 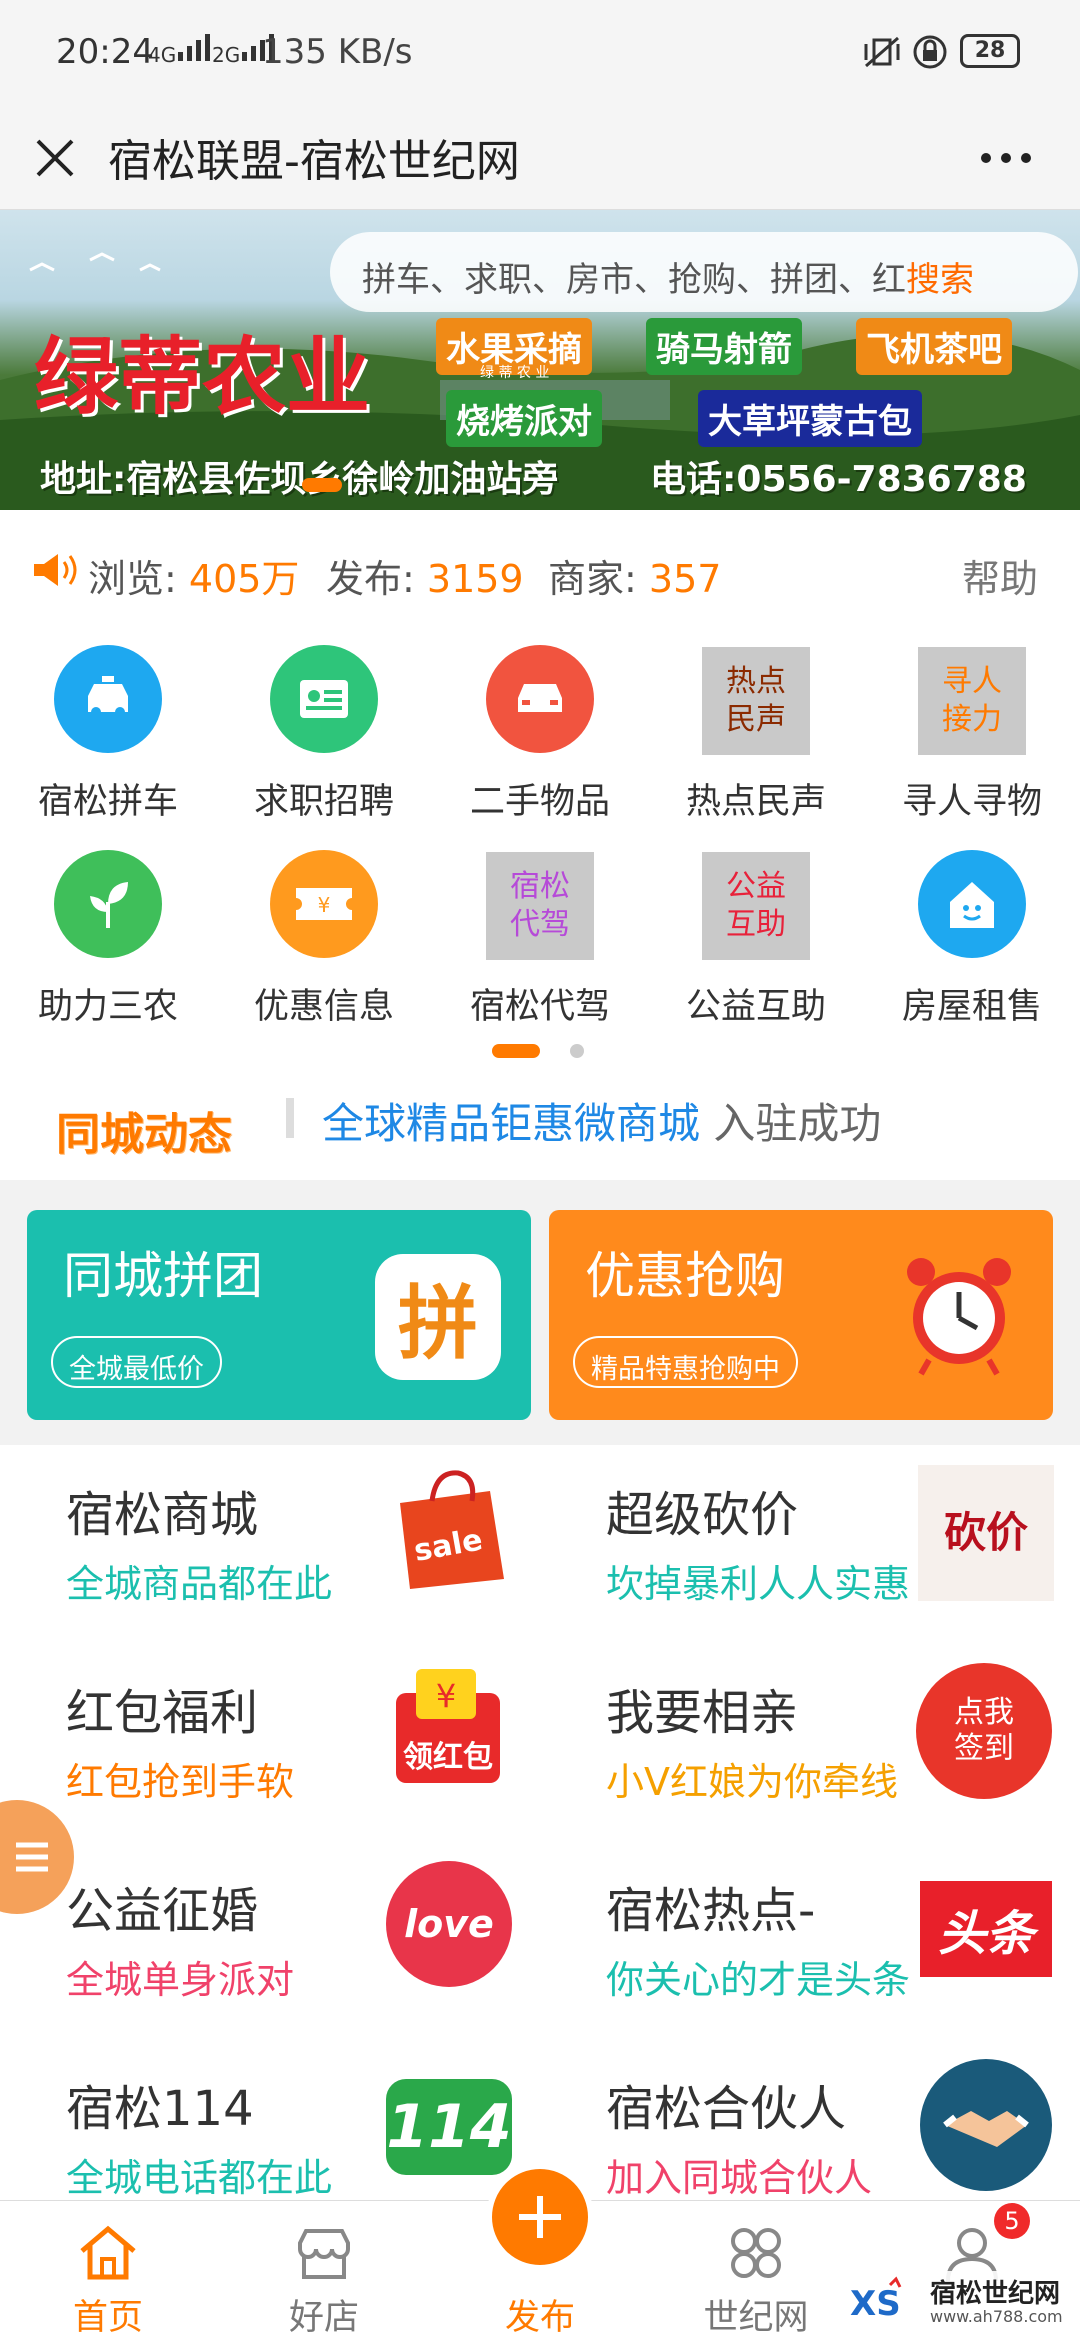 I want to click on feature-title: 我要相亲, so click(x=702, y=1713).